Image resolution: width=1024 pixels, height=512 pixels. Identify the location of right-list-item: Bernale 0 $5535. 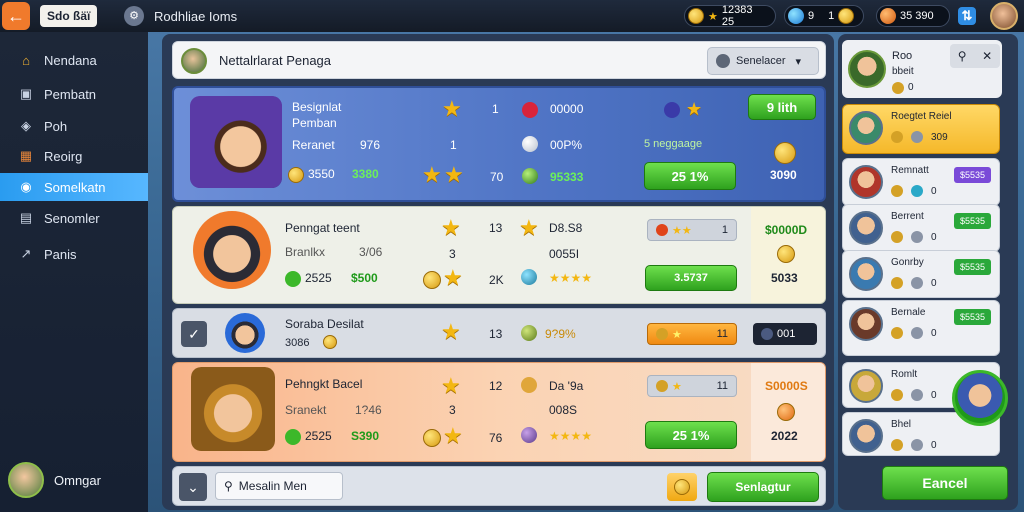
(921, 328).